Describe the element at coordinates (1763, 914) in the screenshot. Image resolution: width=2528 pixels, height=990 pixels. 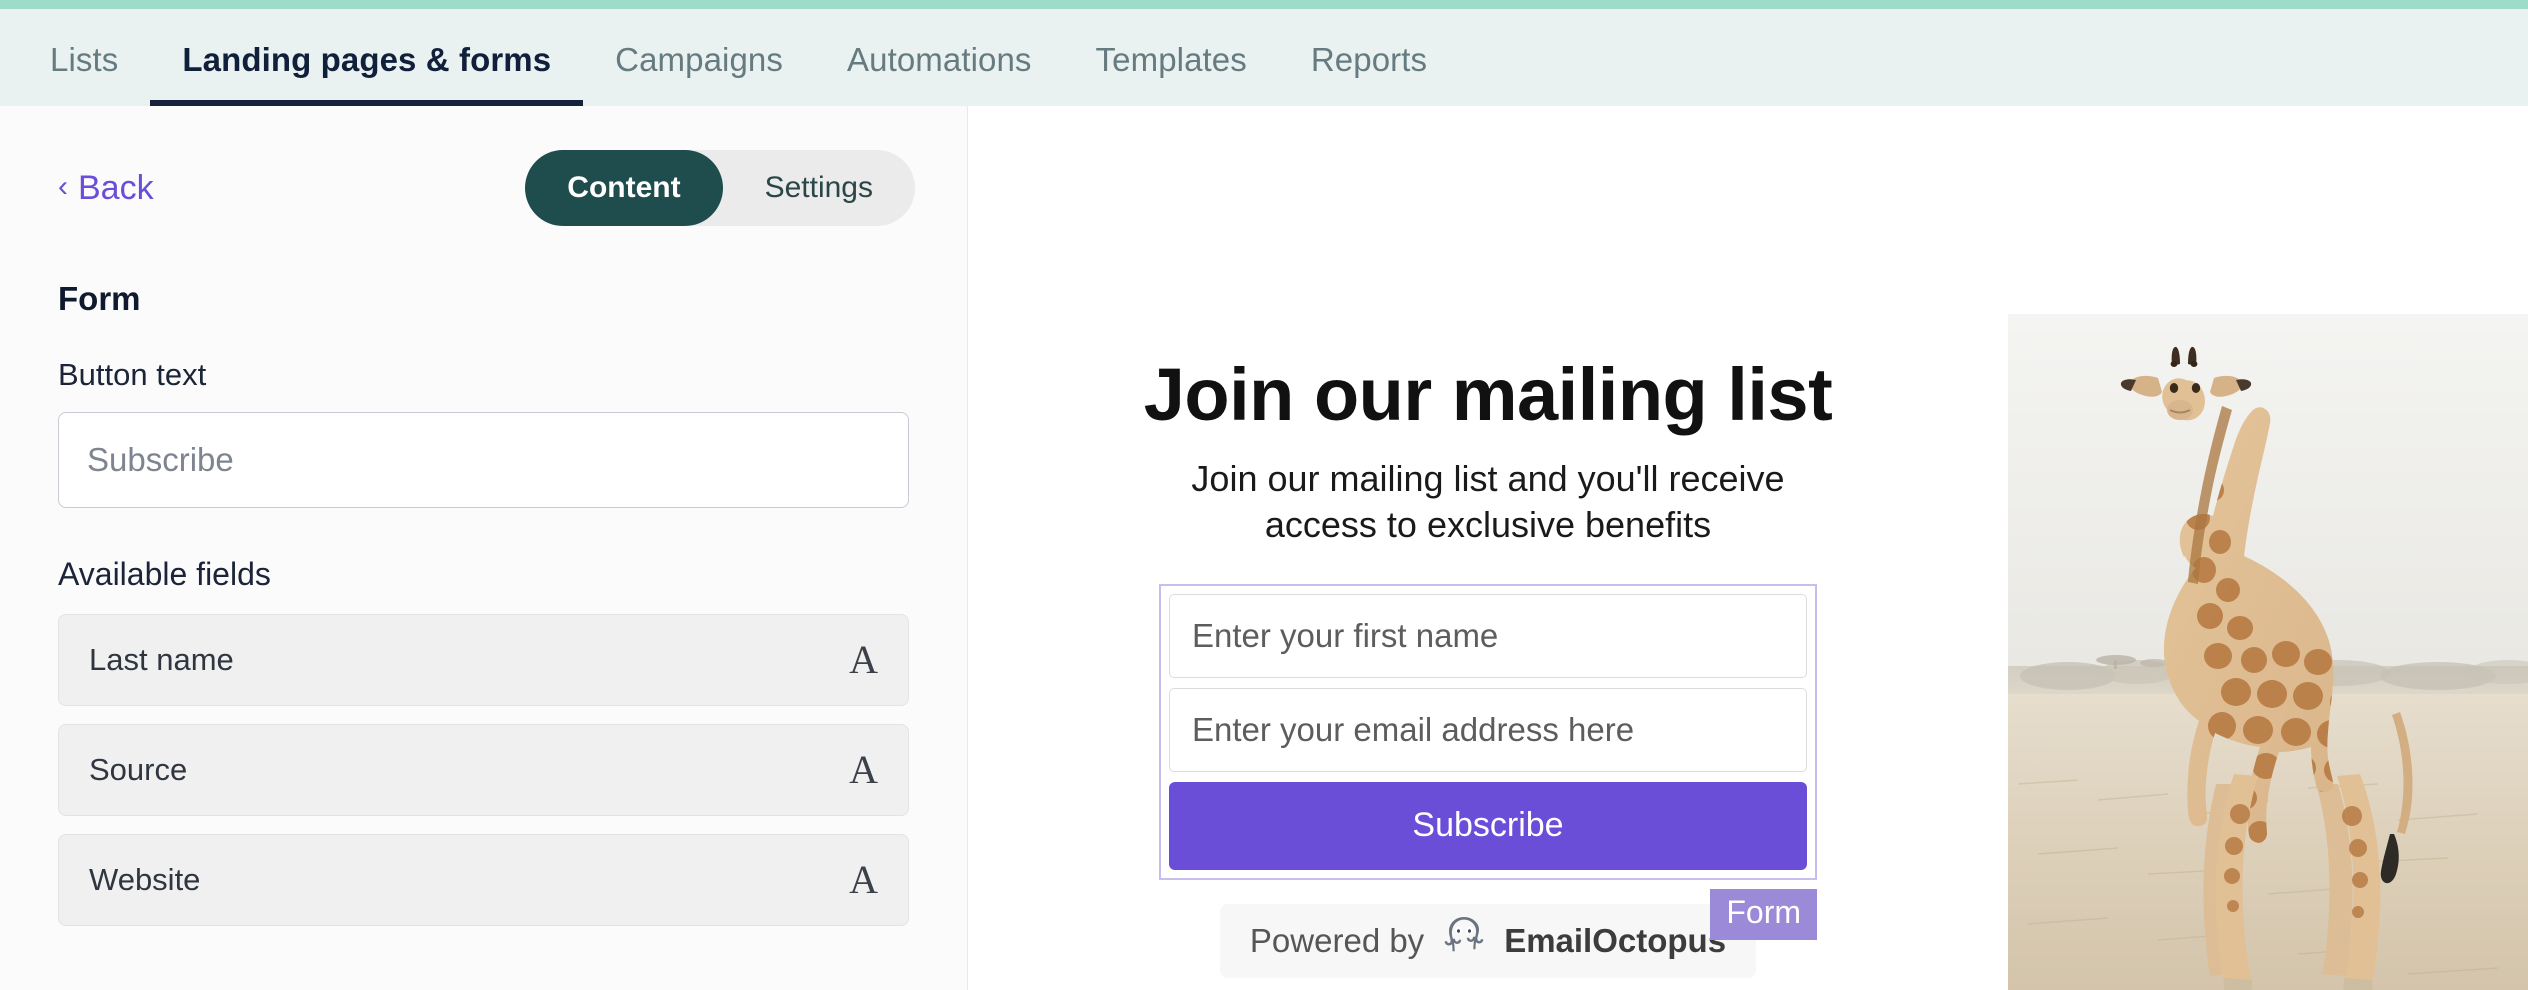
I see `form-block-badge: Form` at that location.